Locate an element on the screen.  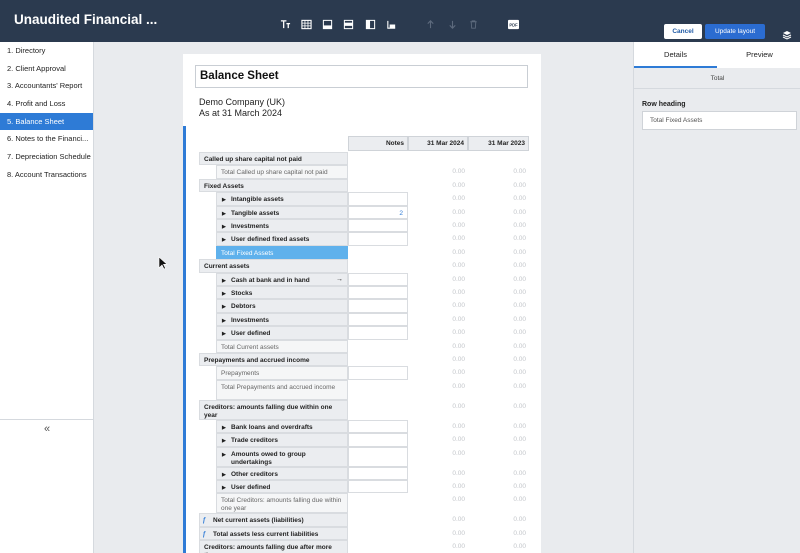
row-label: ▶ User defined fixed assets is located at coordinates (282, 239).